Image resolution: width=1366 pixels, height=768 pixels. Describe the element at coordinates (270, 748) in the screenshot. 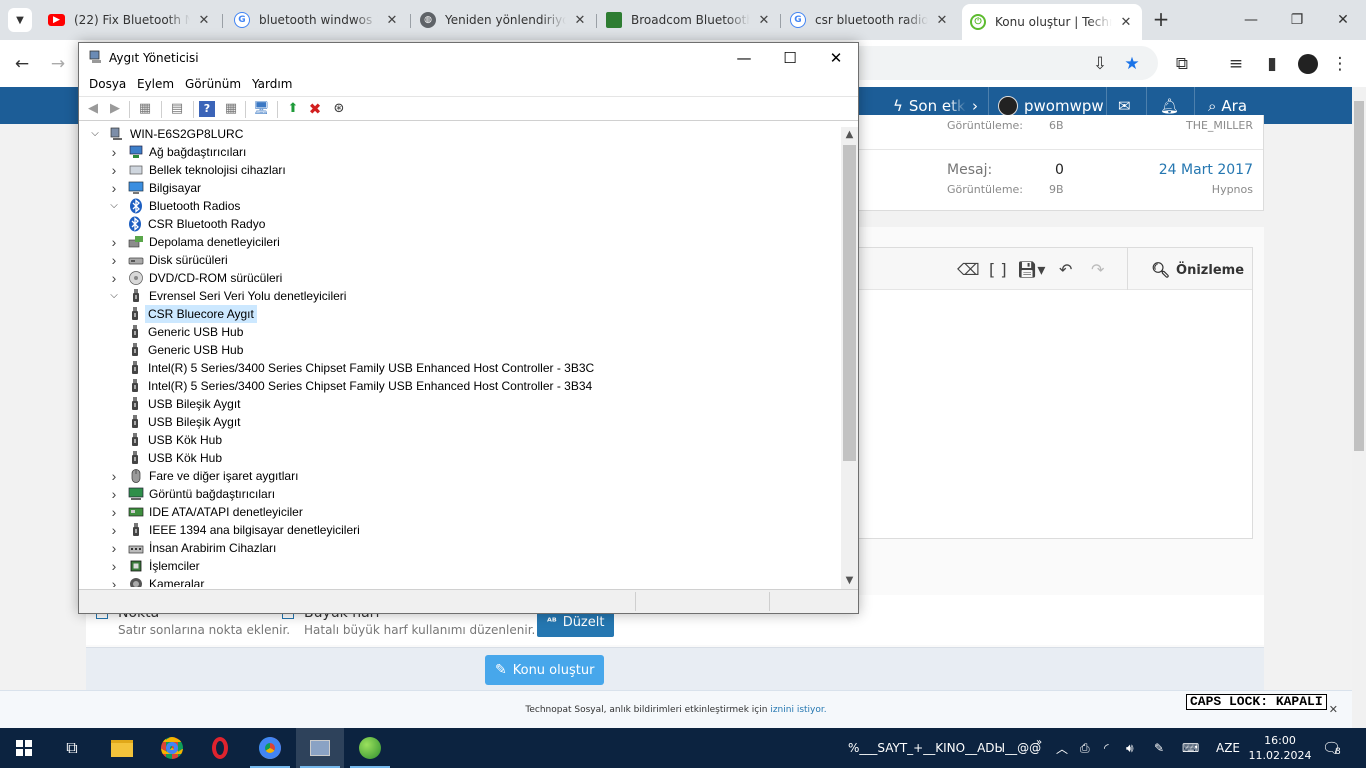

I see `taskbar-chrome-profile` at that location.